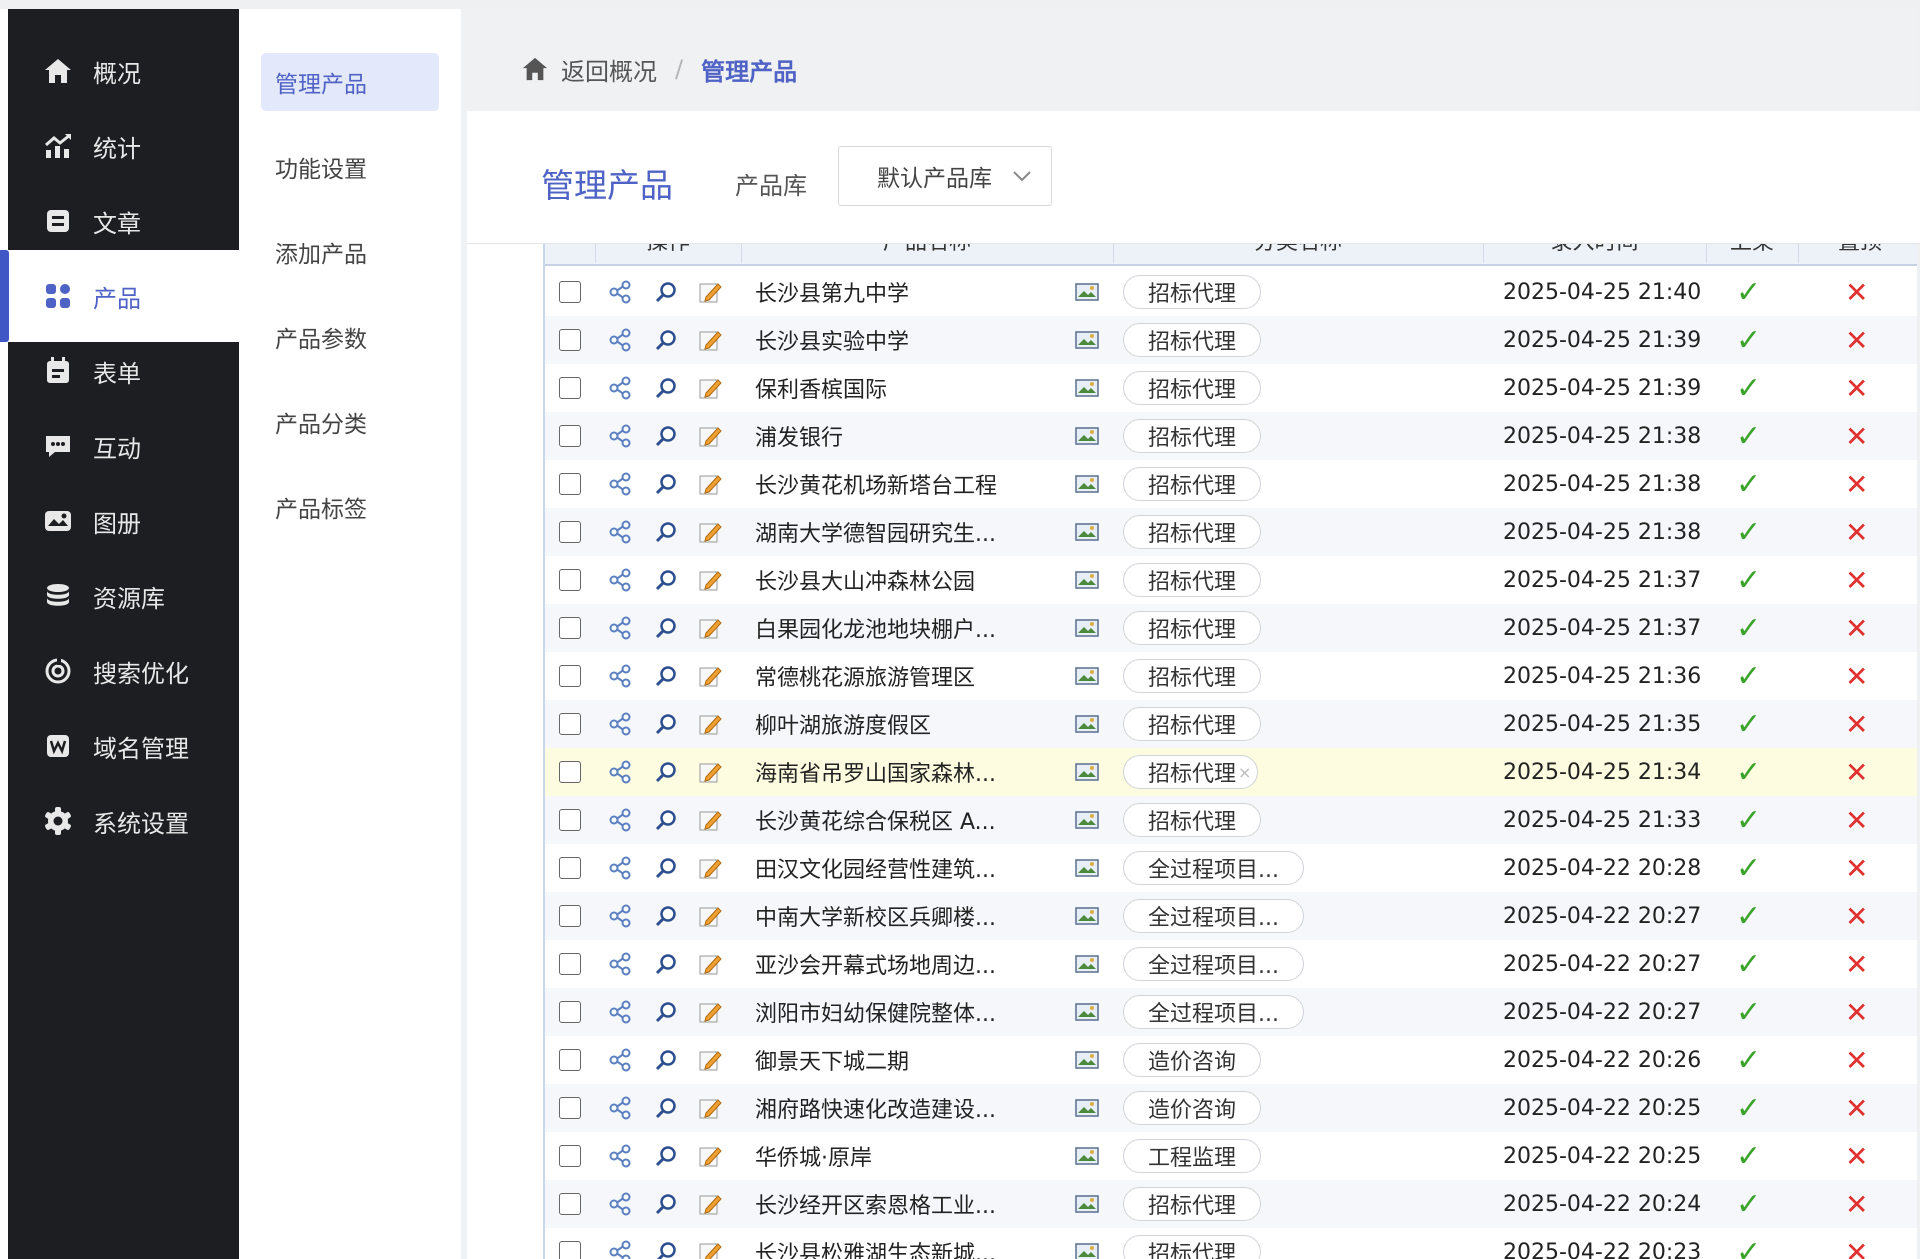 Image resolution: width=1920 pixels, height=1259 pixels. What do you see at coordinates (535, 69) in the screenshot?
I see `home-icon` at bounding box center [535, 69].